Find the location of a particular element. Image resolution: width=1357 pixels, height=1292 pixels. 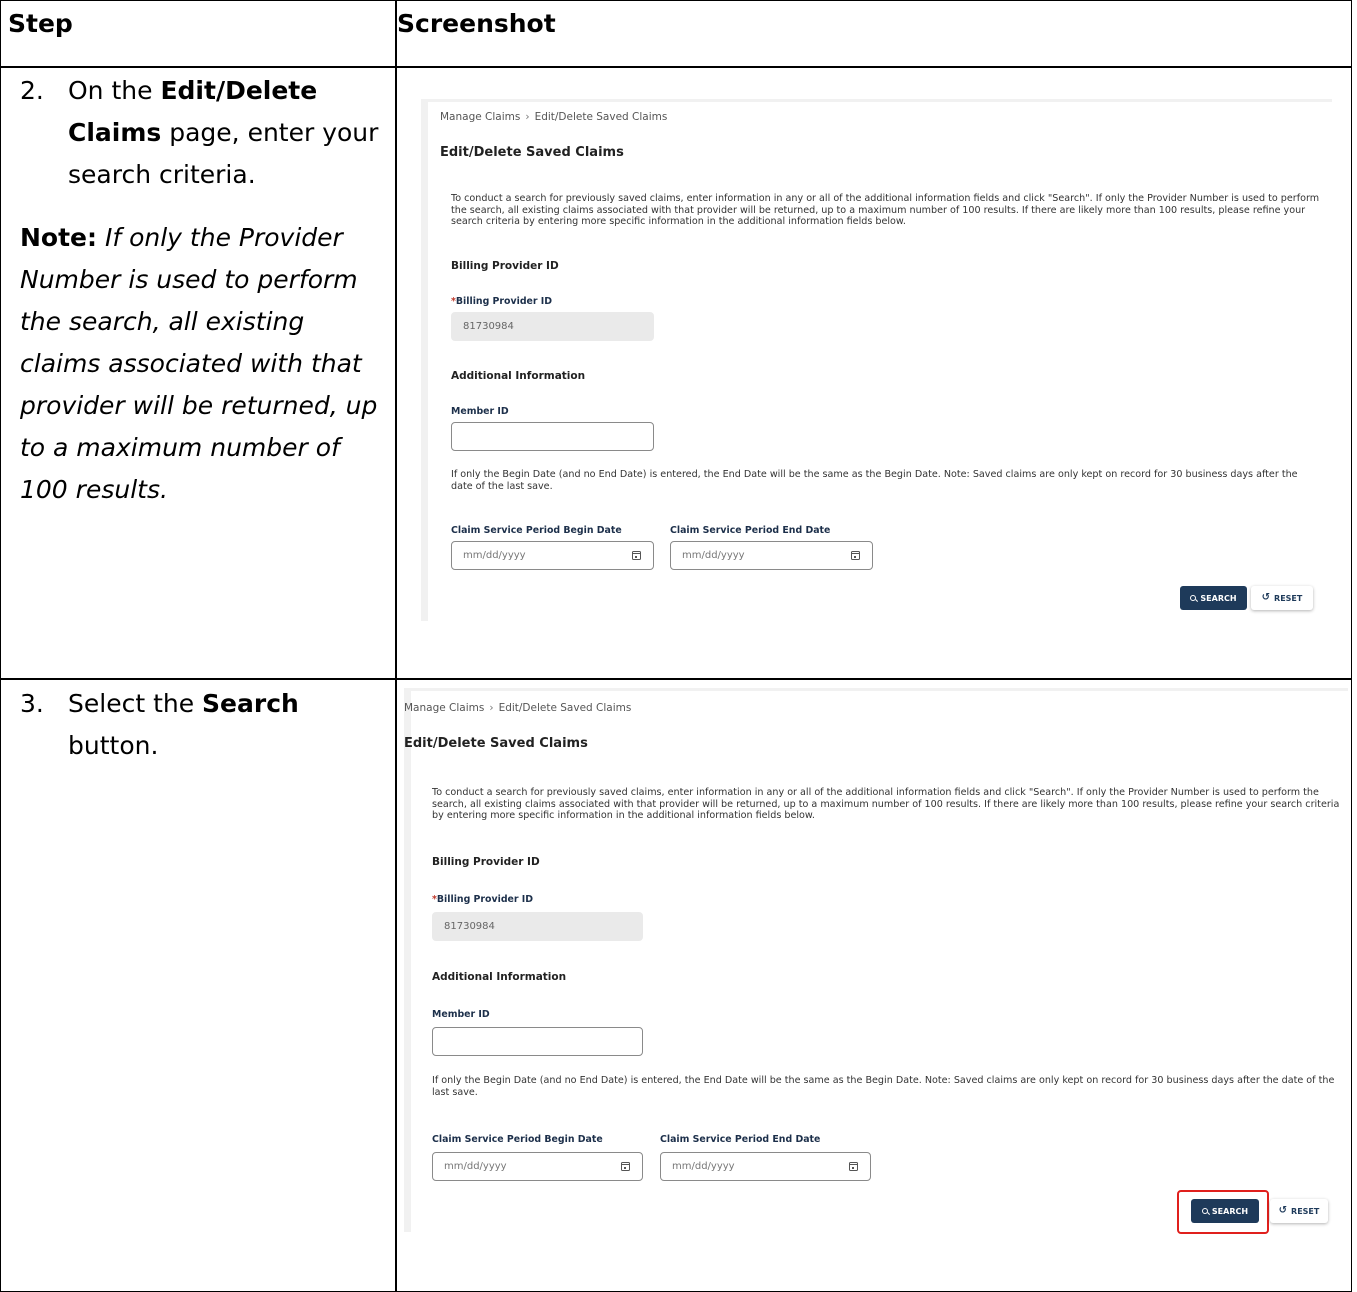

step-number: 3. is located at coordinates (32, 703).